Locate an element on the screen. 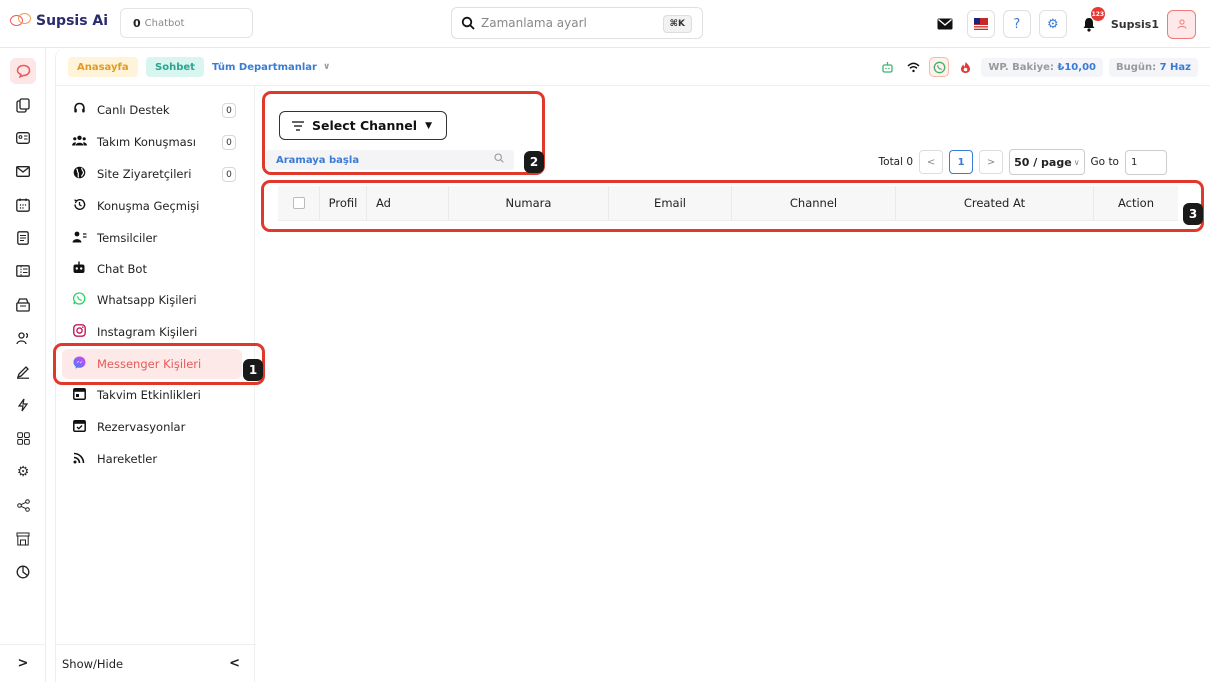 The image size is (1210, 682). select-channel-button: Select Channel ▼ is located at coordinates (363, 125).